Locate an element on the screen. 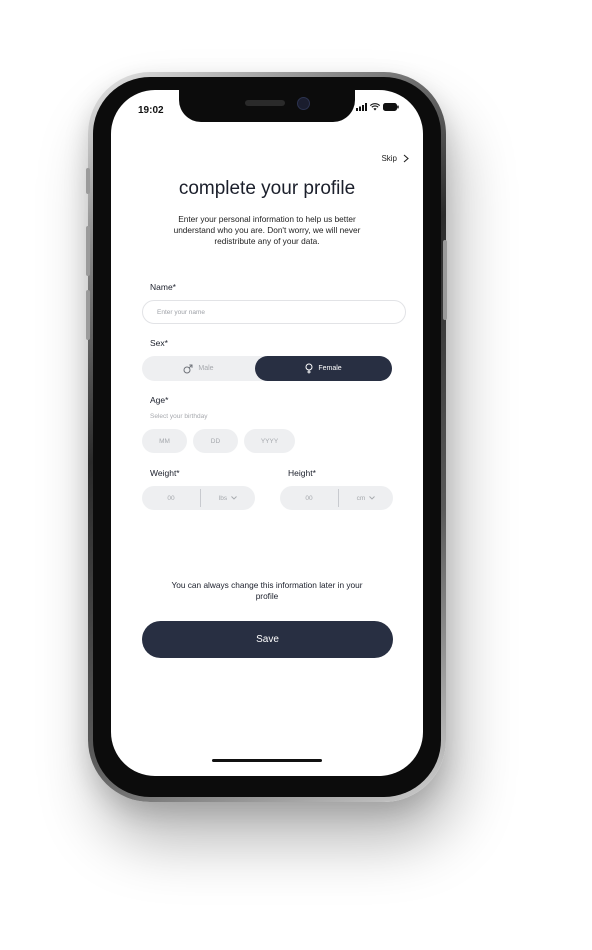 Image resolution: width=592 pixels, height=950 pixels. name-input: Enter your name is located at coordinates (274, 312).